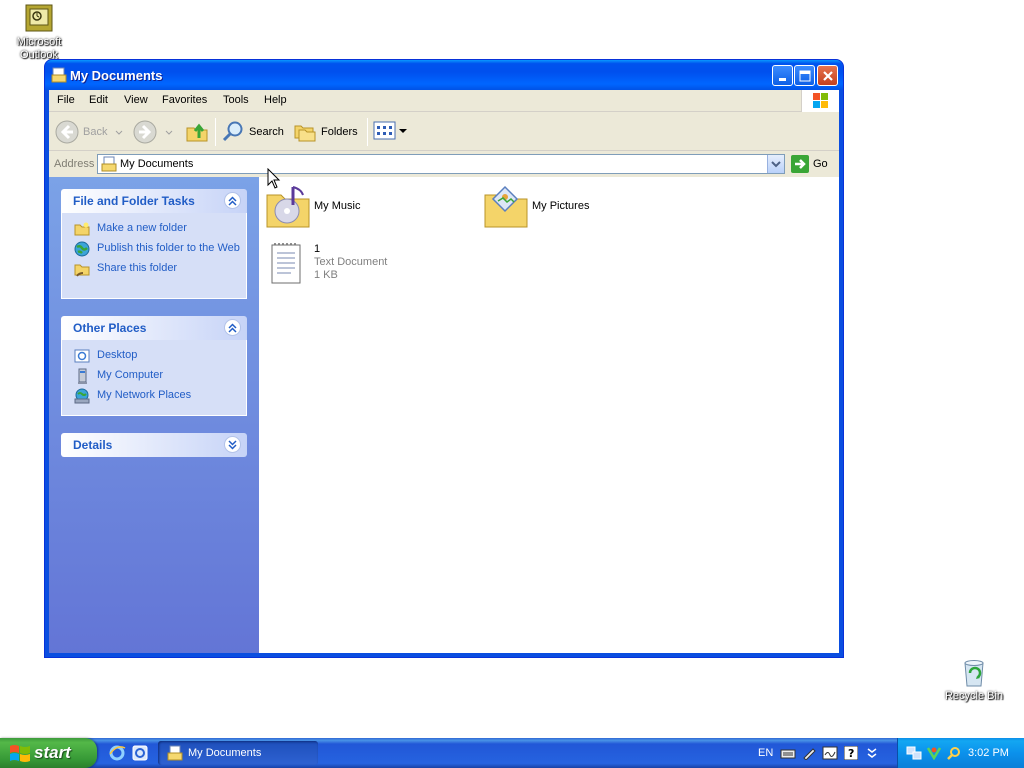  What do you see at coordinates (154, 396) in the screenshot?
I see `my-network-places-link: My Network Places` at bounding box center [154, 396].